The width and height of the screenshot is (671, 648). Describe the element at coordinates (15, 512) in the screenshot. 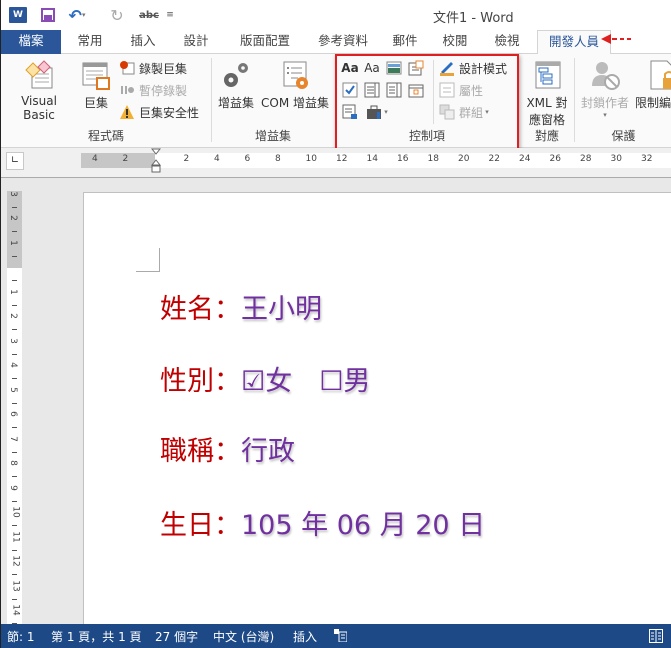

I see `ruler-number: 10` at that location.